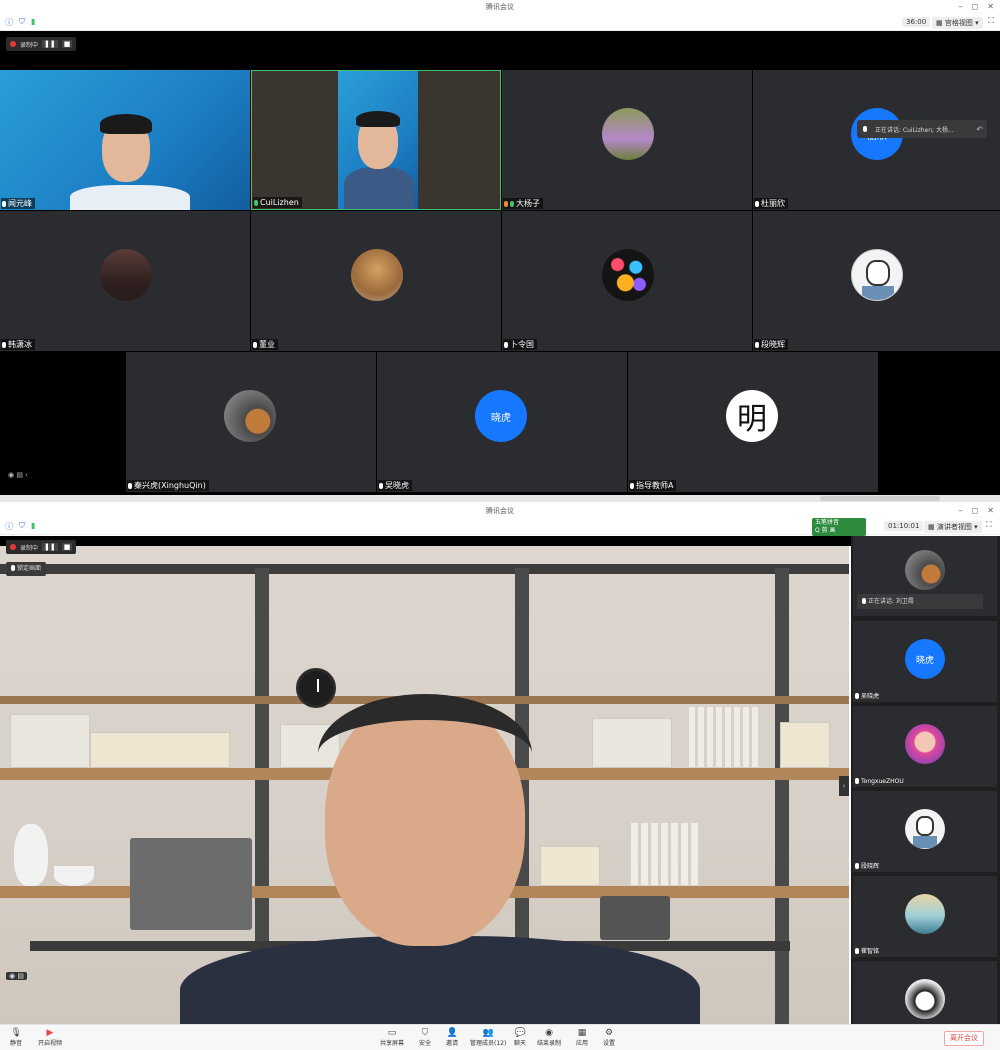  What do you see at coordinates (29, 548) in the screenshot?
I see `recording-label: 录制中` at bounding box center [29, 548].